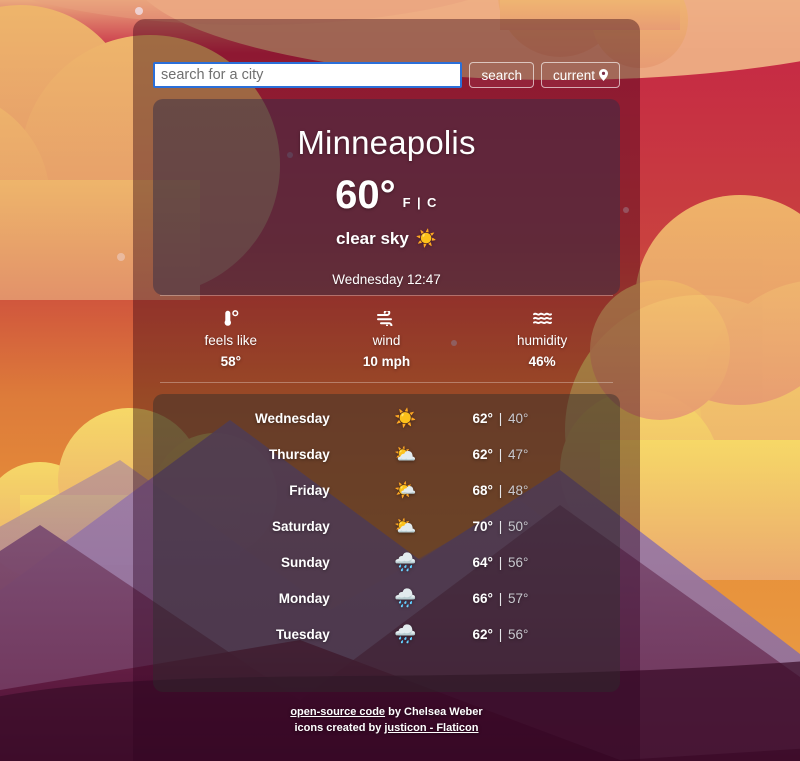 The width and height of the screenshot is (800, 761). I want to click on forecast-row: Tuesday 🌧️ 62° | 56°, so click(386, 634).